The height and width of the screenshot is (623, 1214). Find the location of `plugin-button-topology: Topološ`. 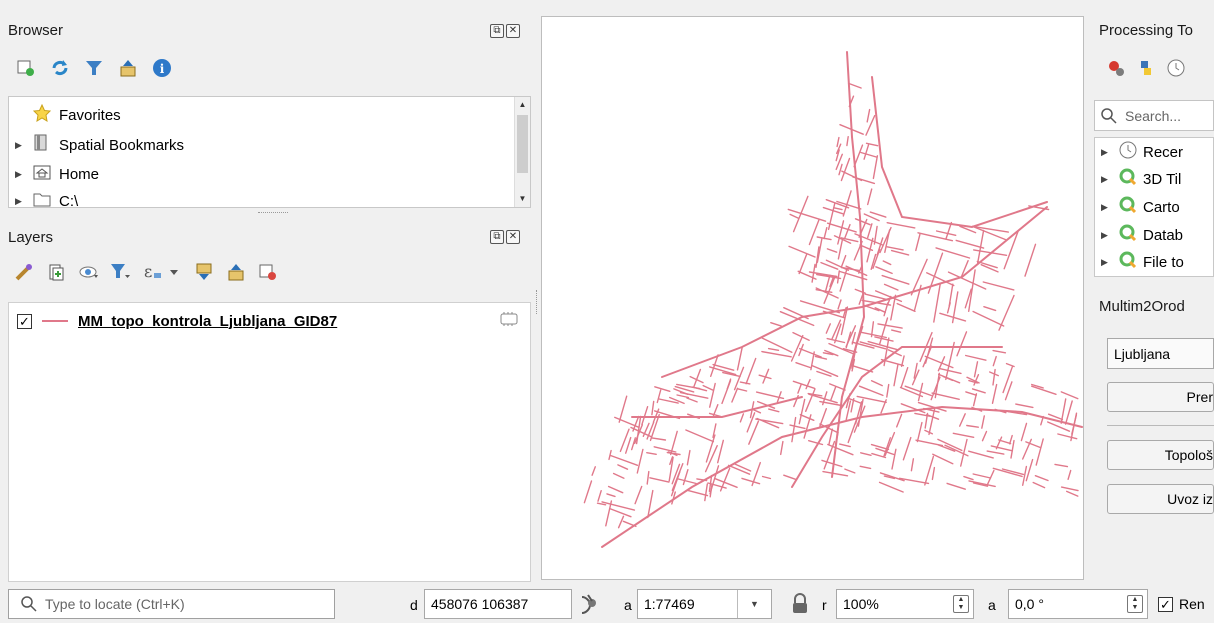

plugin-button-topology: Topološ is located at coordinates (1160, 455).